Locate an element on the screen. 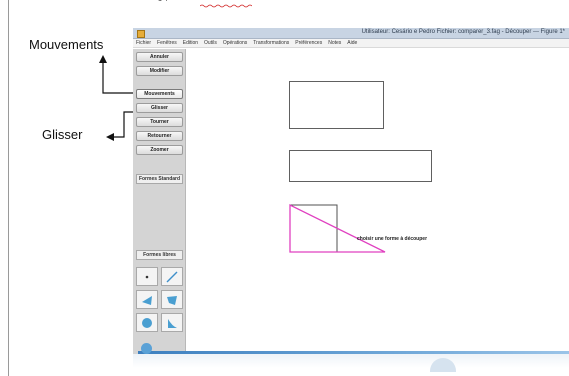  canvas-triangle-shape is located at coordinates (340, 230).